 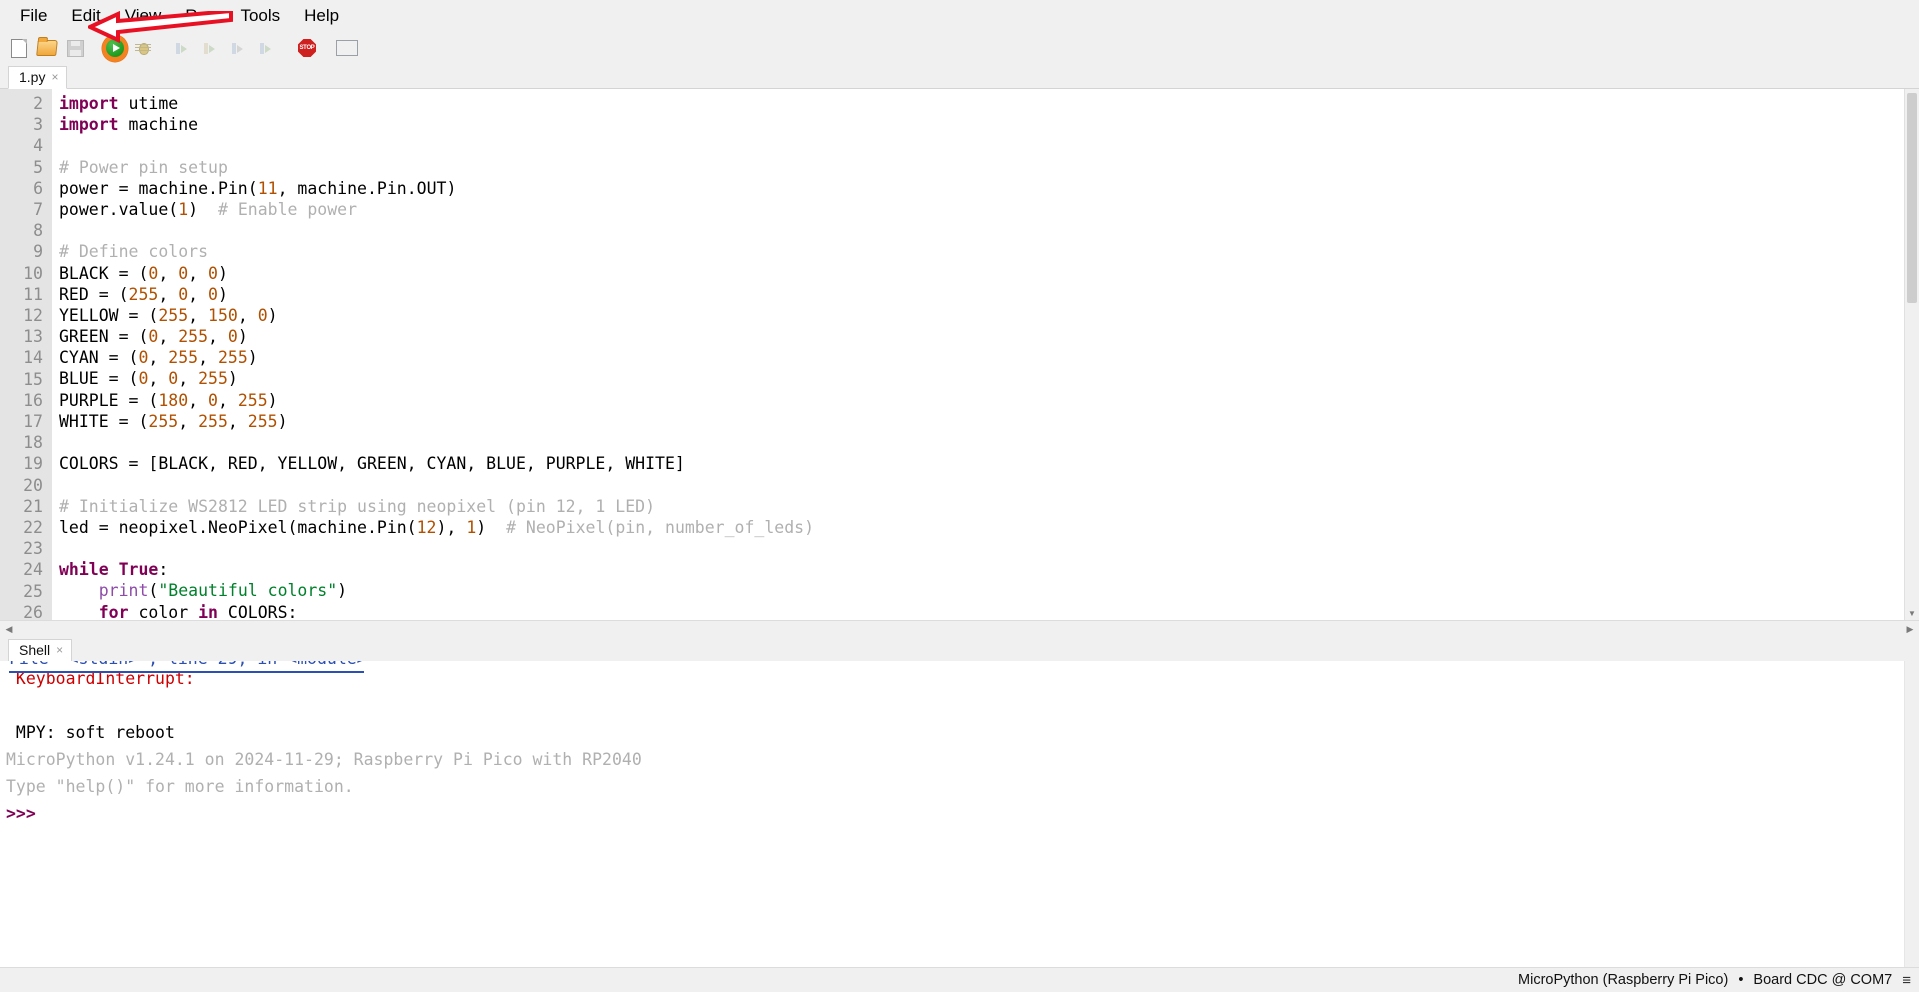 What do you see at coordinates (321, 16) in the screenshot?
I see `menu-item-help: Help` at bounding box center [321, 16].